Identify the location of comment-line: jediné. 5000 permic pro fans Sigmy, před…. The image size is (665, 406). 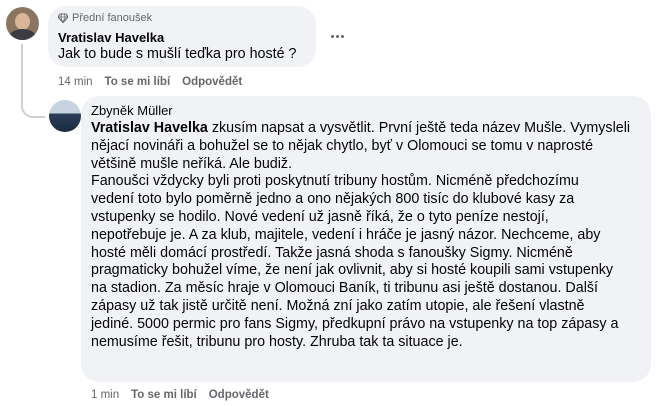
(355, 323).